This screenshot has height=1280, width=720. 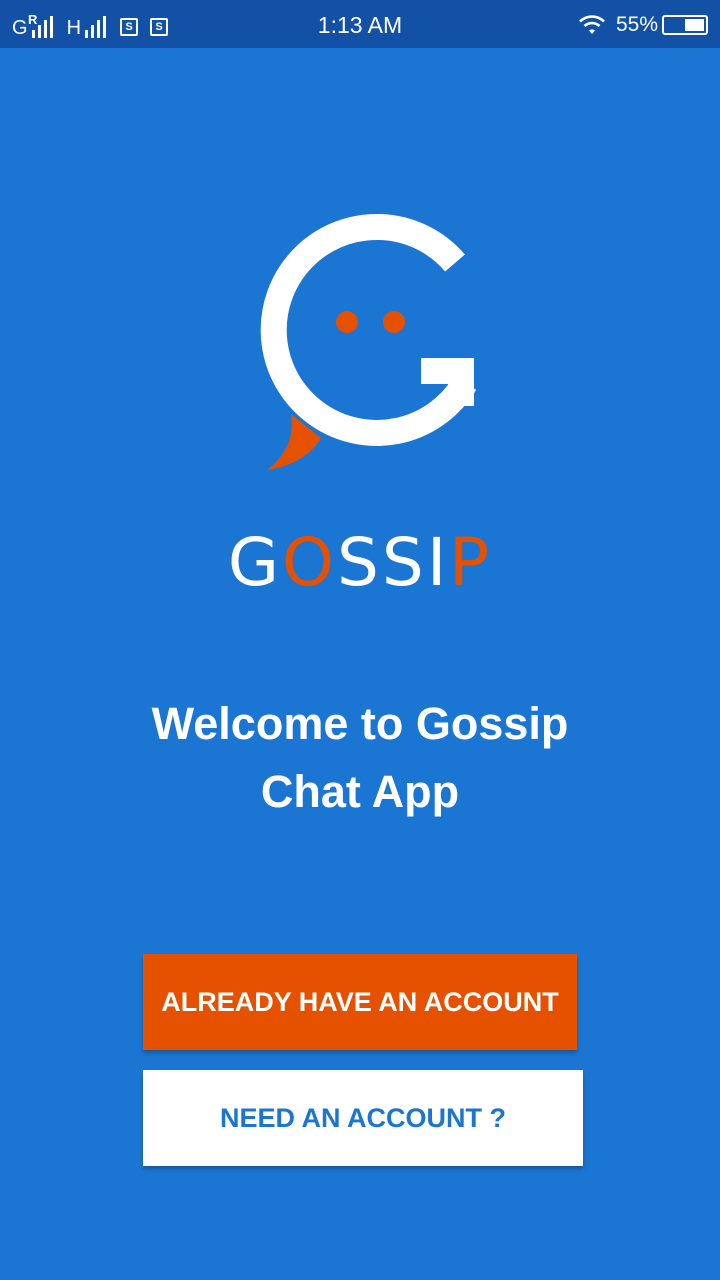 What do you see at coordinates (368, 341) in the screenshot?
I see `gossip-chat-logo-icon` at bounding box center [368, 341].